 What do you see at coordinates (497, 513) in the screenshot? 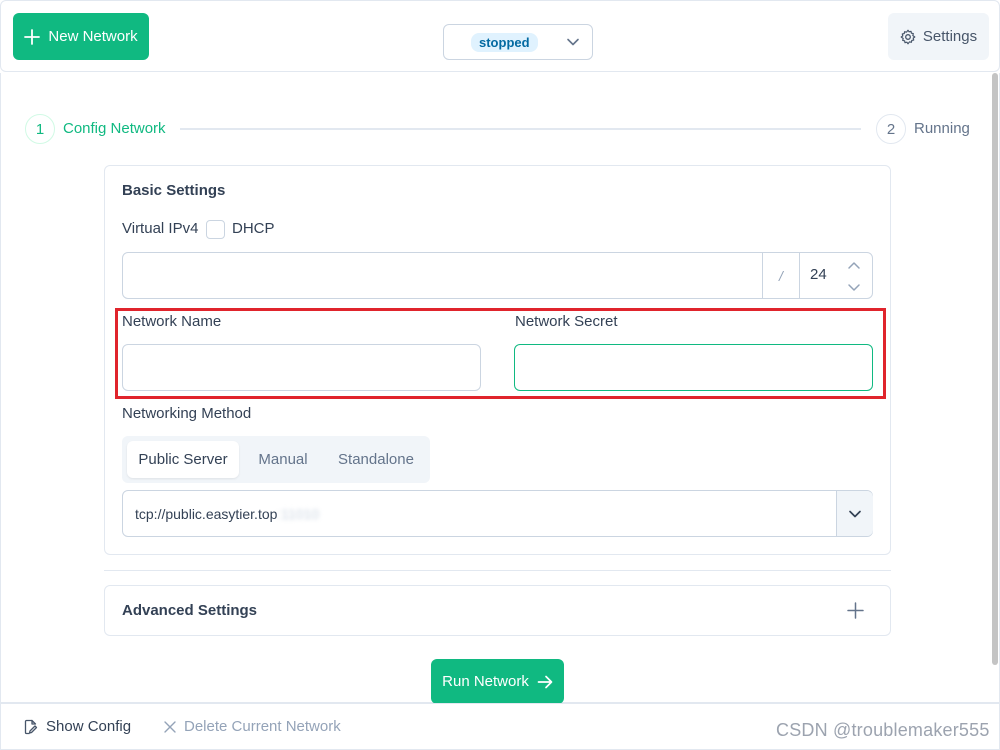
I see `public-server-select: tcp://public.easytier.top:11010` at bounding box center [497, 513].